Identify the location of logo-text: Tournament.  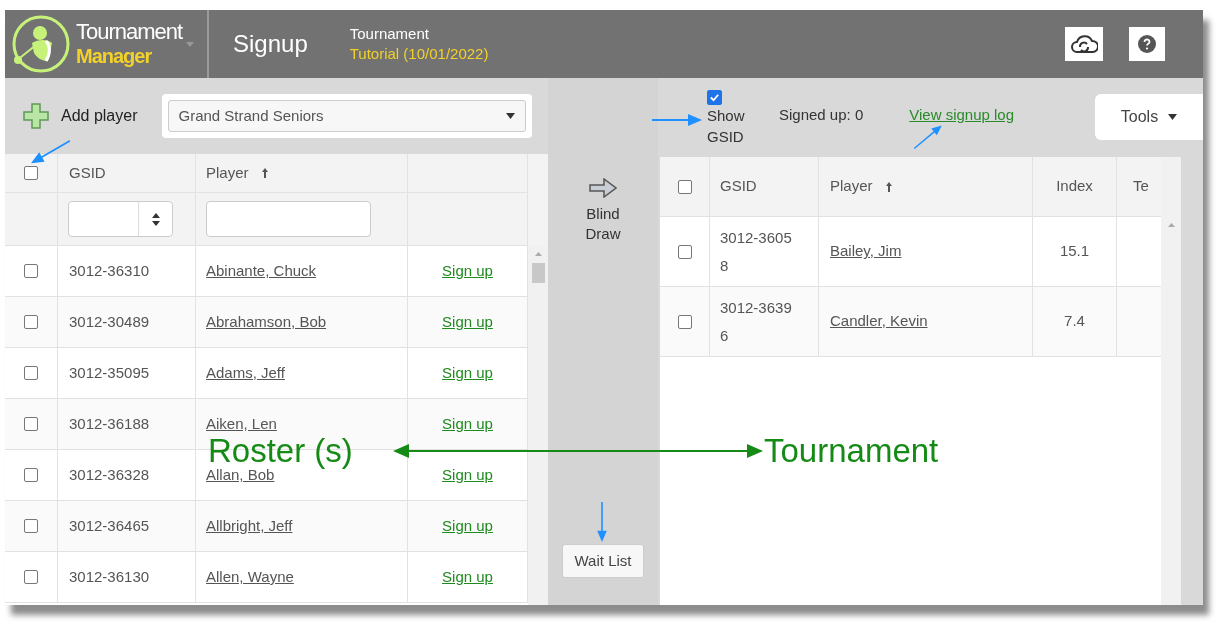
(130, 32).